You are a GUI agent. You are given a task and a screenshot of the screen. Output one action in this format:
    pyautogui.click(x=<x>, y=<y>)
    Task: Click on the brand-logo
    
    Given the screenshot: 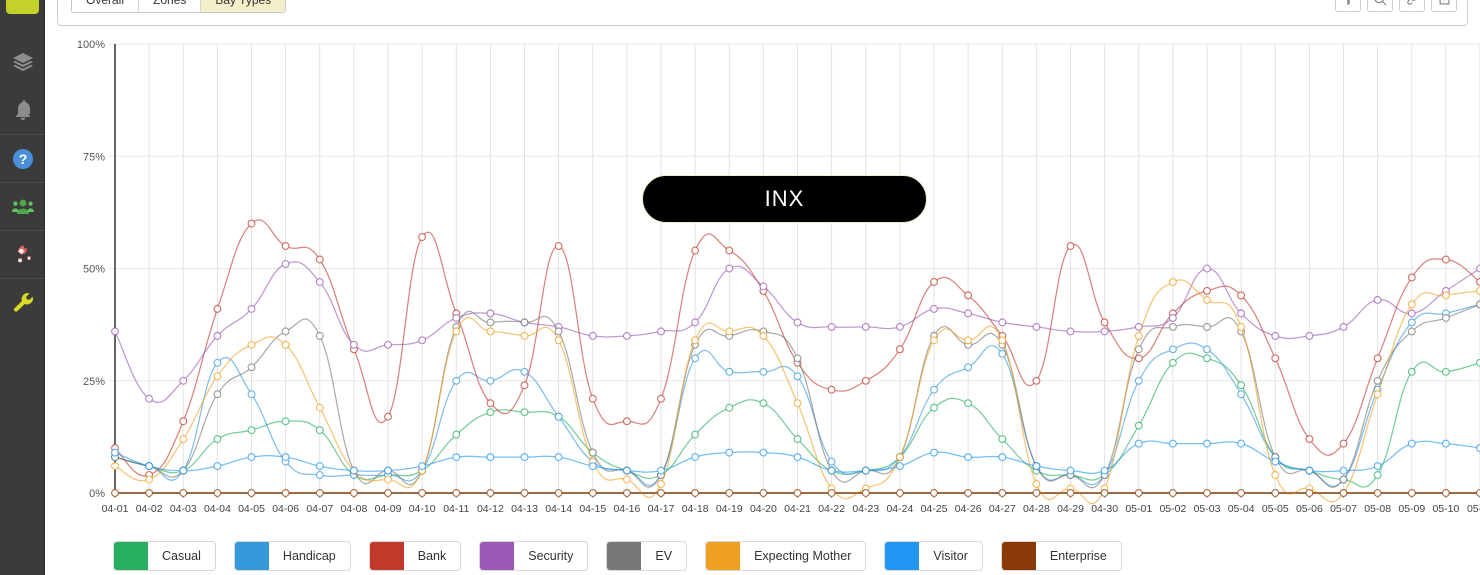 What is the action you would take?
    pyautogui.click(x=22, y=7)
    